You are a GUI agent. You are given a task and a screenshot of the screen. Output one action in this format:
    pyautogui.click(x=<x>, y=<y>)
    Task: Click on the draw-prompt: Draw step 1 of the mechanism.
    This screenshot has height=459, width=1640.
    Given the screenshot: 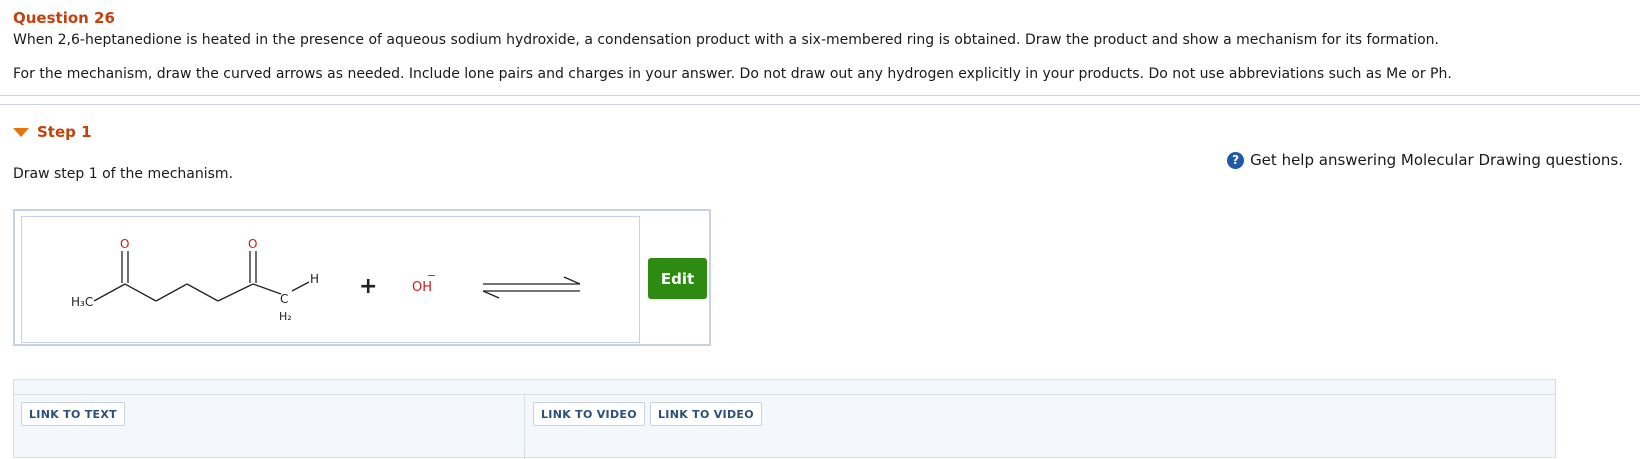 What is the action you would take?
    pyautogui.click(x=123, y=174)
    